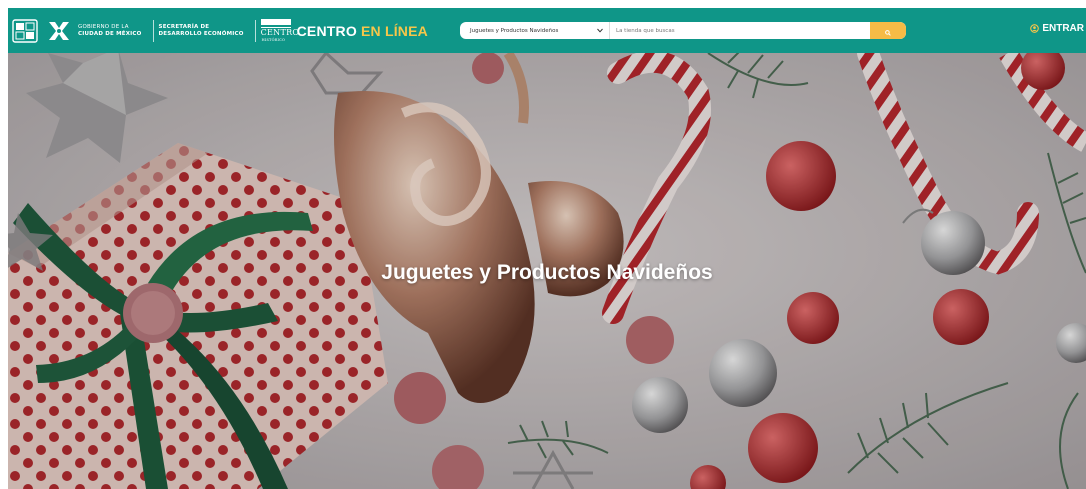  I want to click on brand-title: CENTRO EN LÍNEA, so click(362, 31).